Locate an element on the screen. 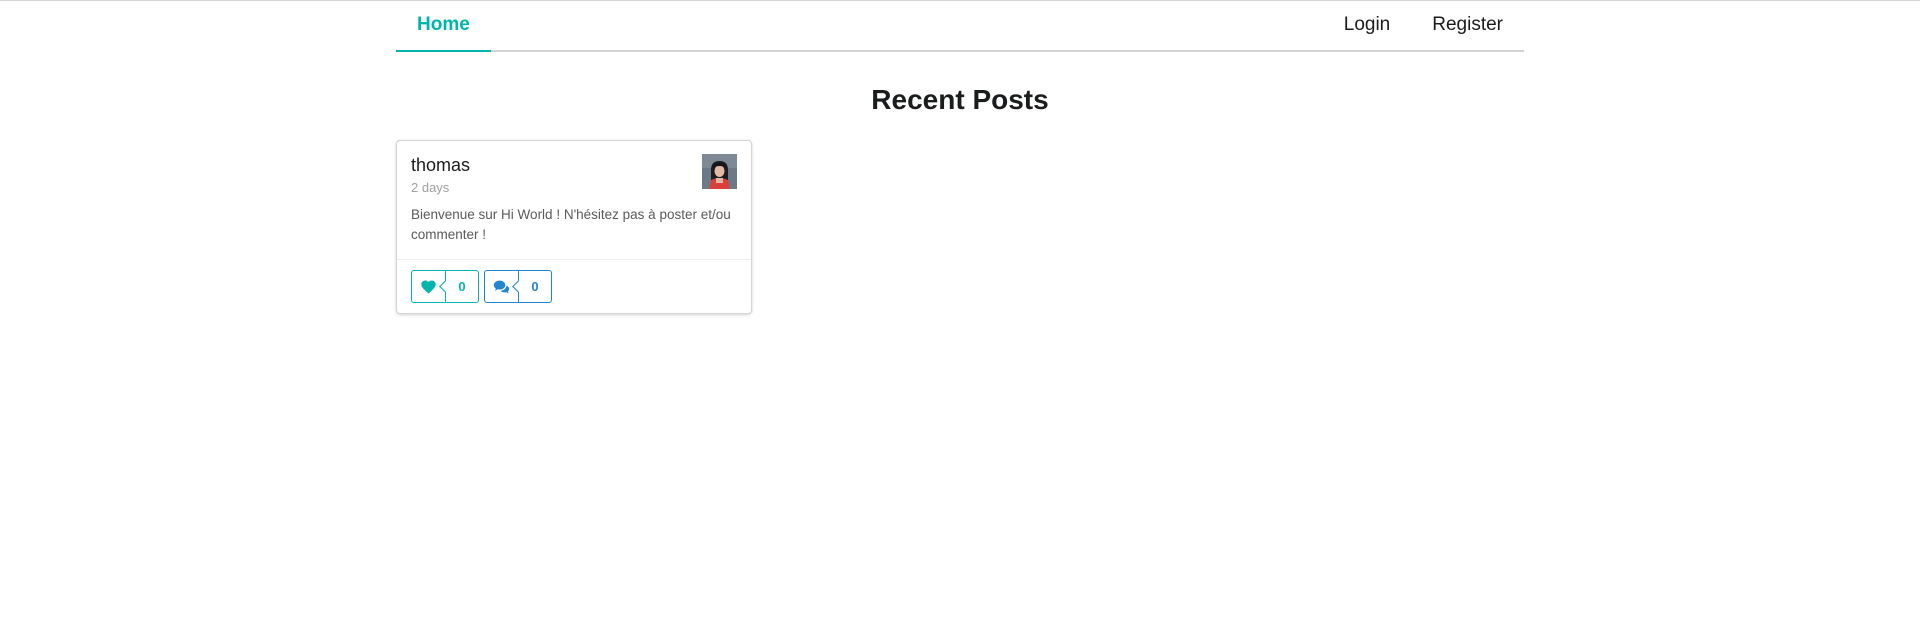 The height and width of the screenshot is (634, 1920). top-menu: Home Login Register is located at coordinates (960, 26).